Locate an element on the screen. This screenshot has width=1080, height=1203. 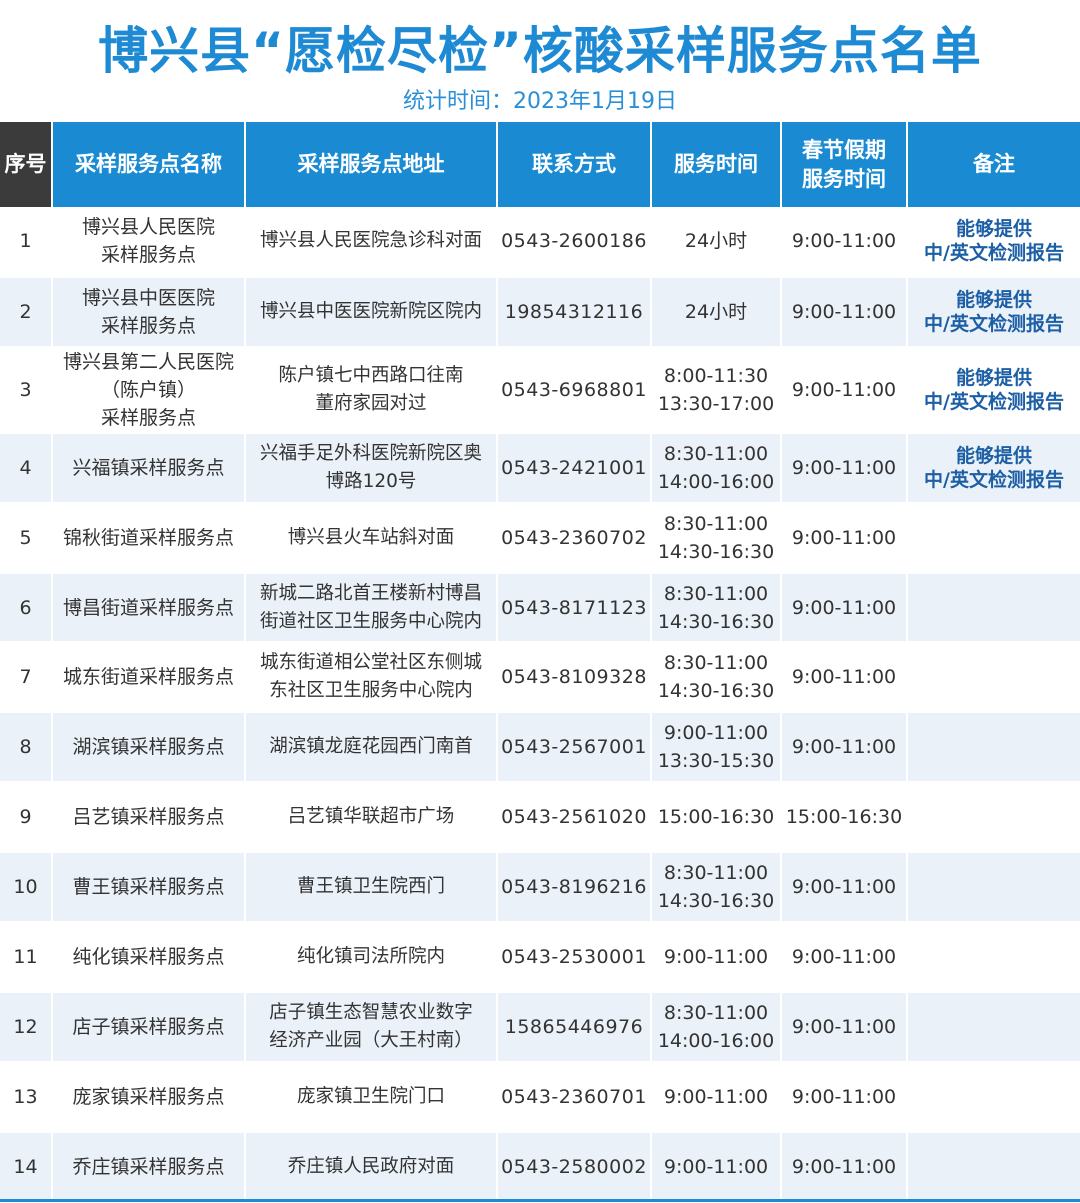
sampling-point-address: 曹王镇卫生院西门 is located at coordinates (371, 887).